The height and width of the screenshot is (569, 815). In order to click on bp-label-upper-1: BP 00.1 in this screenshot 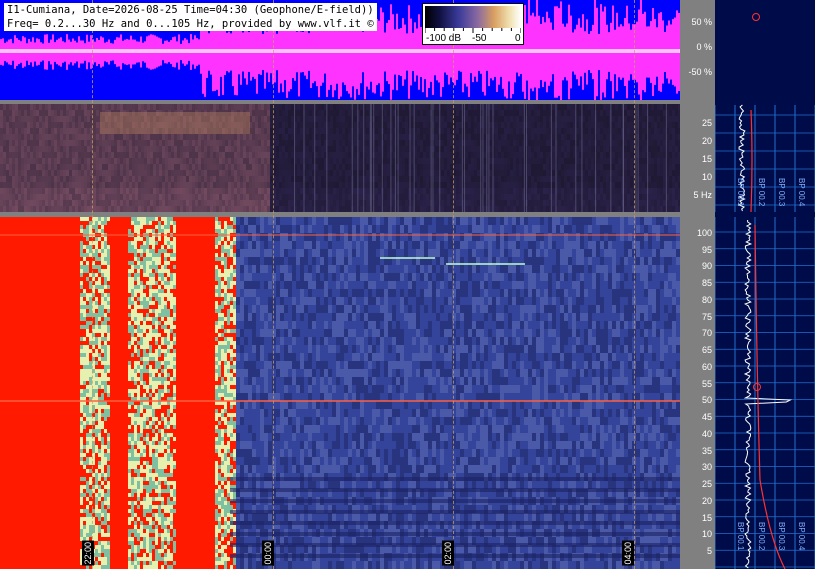, I will do `click(740, 192)`.